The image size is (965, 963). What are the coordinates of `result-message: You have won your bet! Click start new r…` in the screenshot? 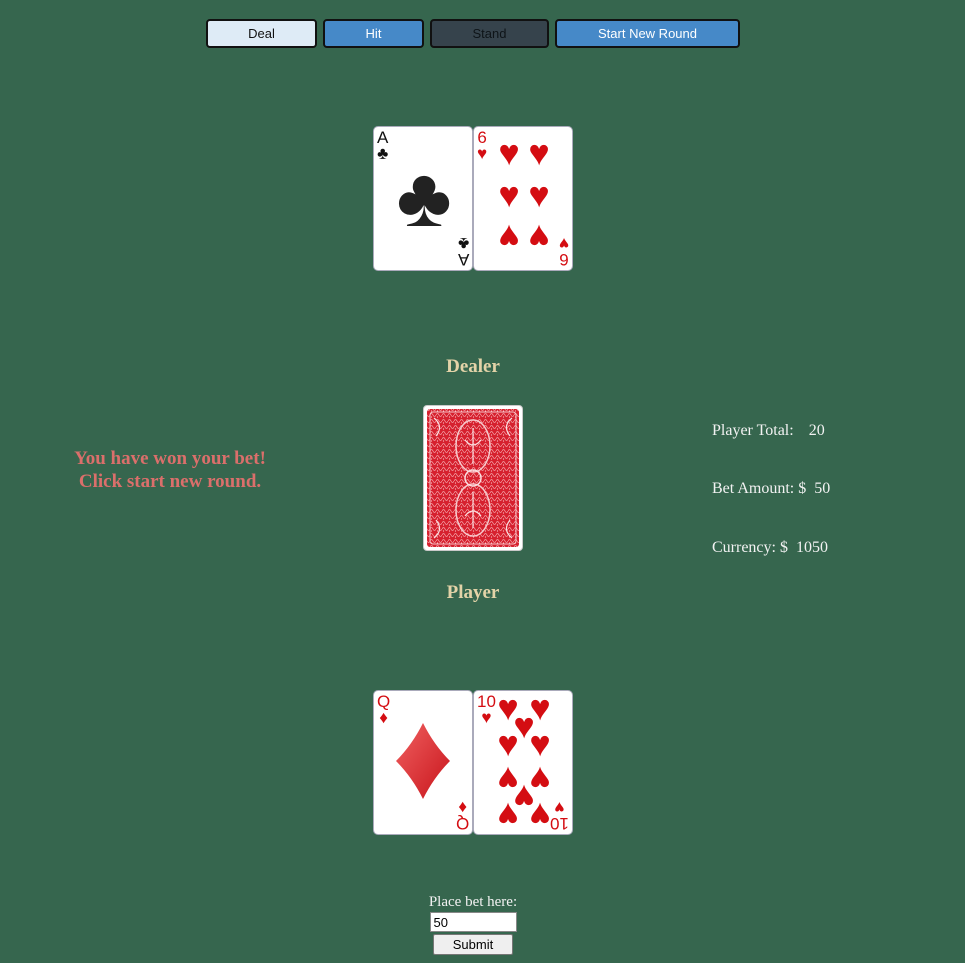 It's located at (170, 470).